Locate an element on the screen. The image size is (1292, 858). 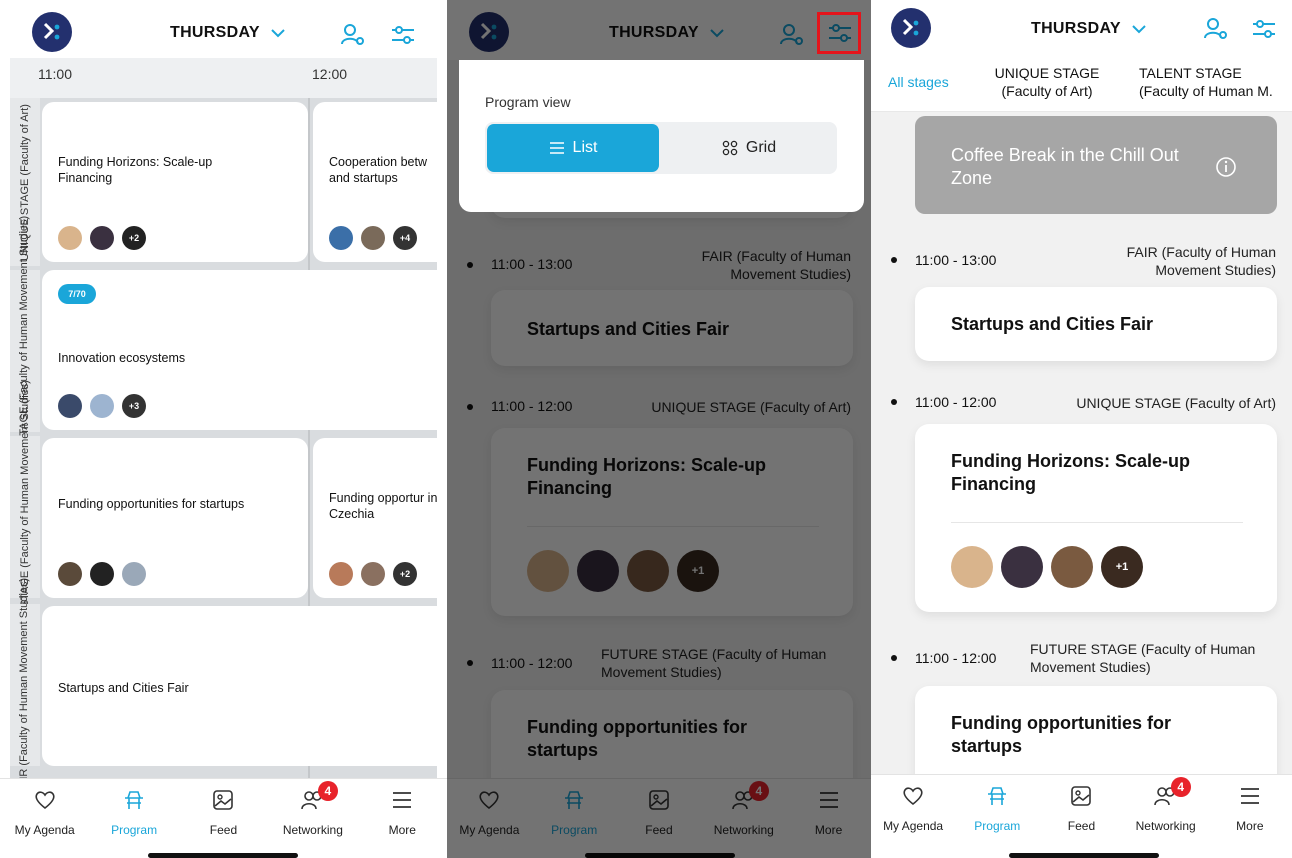
chevron-down-icon is located at coordinates (278, 33).